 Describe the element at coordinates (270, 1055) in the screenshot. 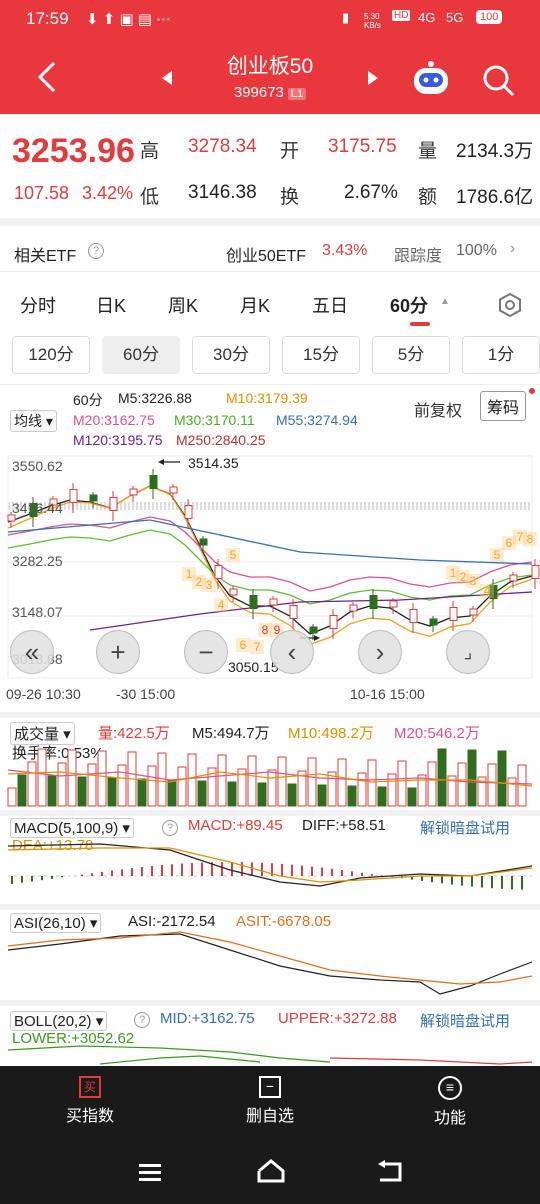

I see `boll-chart` at that location.